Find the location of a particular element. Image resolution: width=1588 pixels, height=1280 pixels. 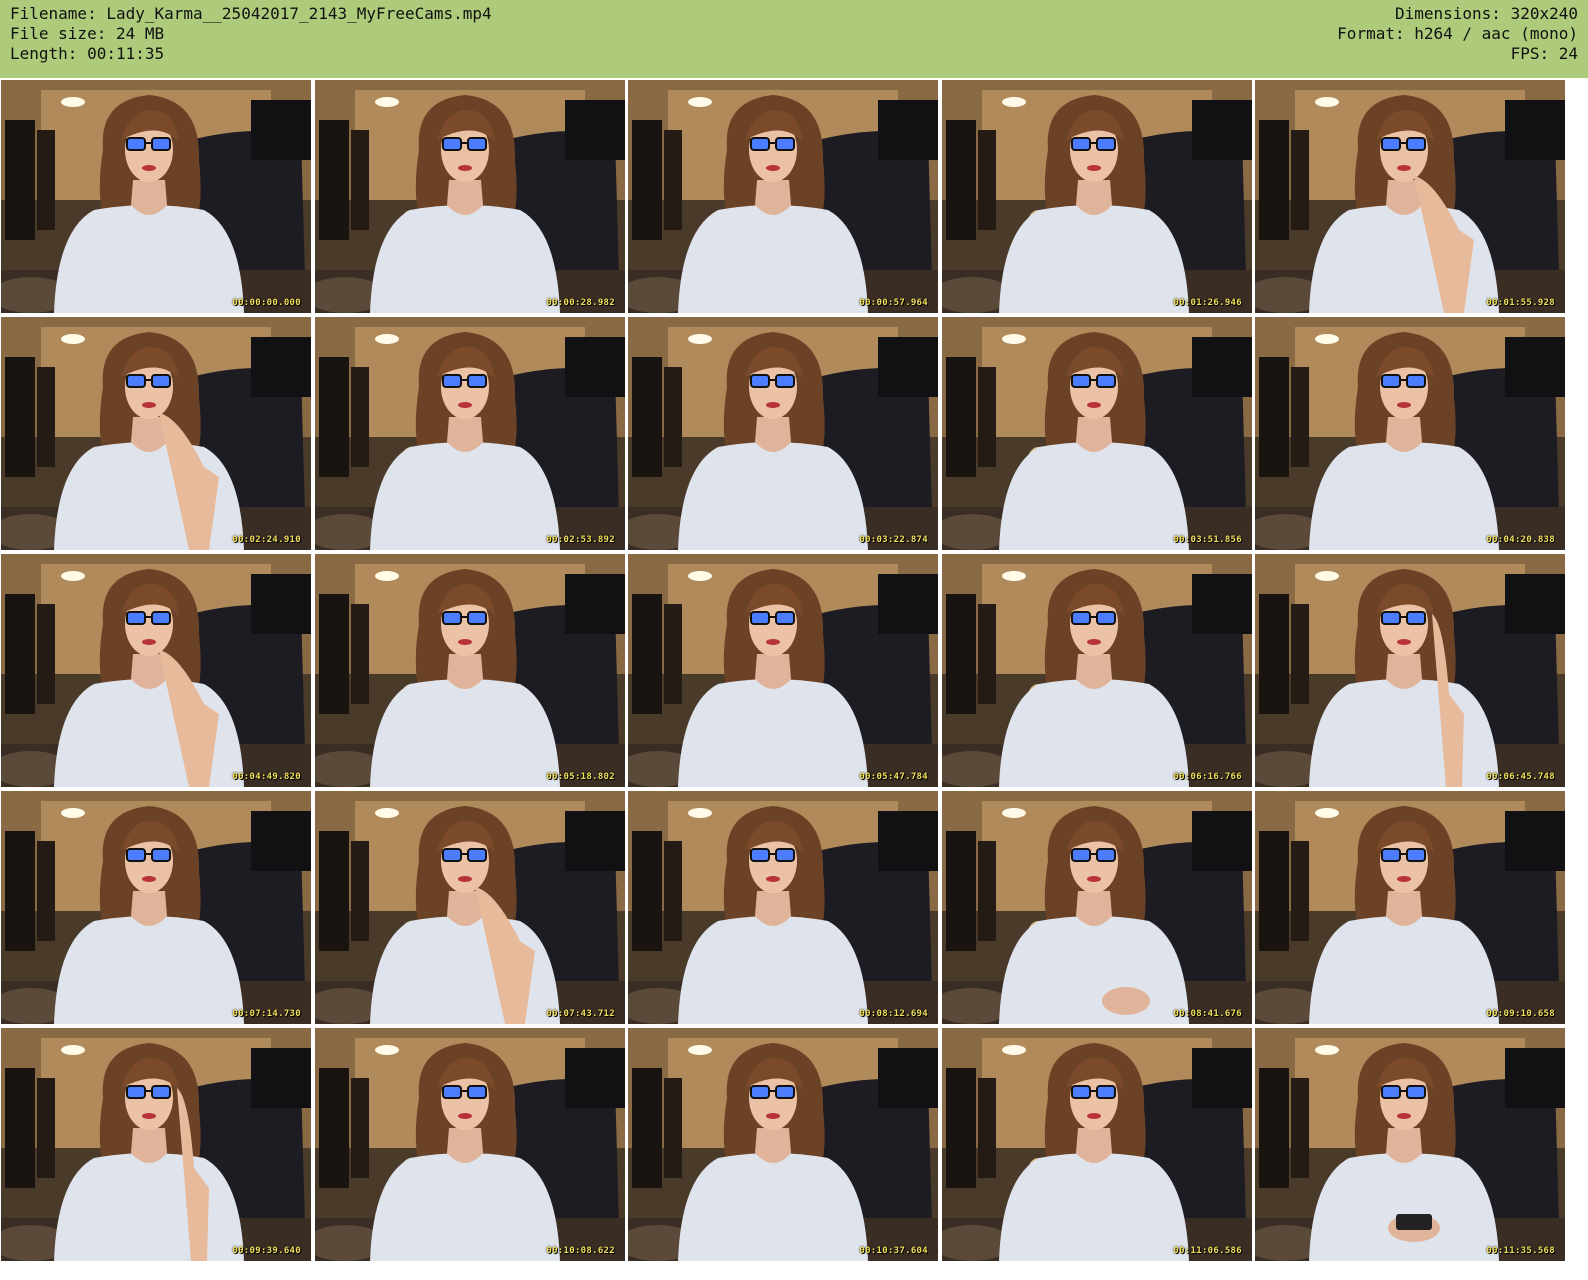

fps-text: FPS: 24 is located at coordinates (1544, 53).